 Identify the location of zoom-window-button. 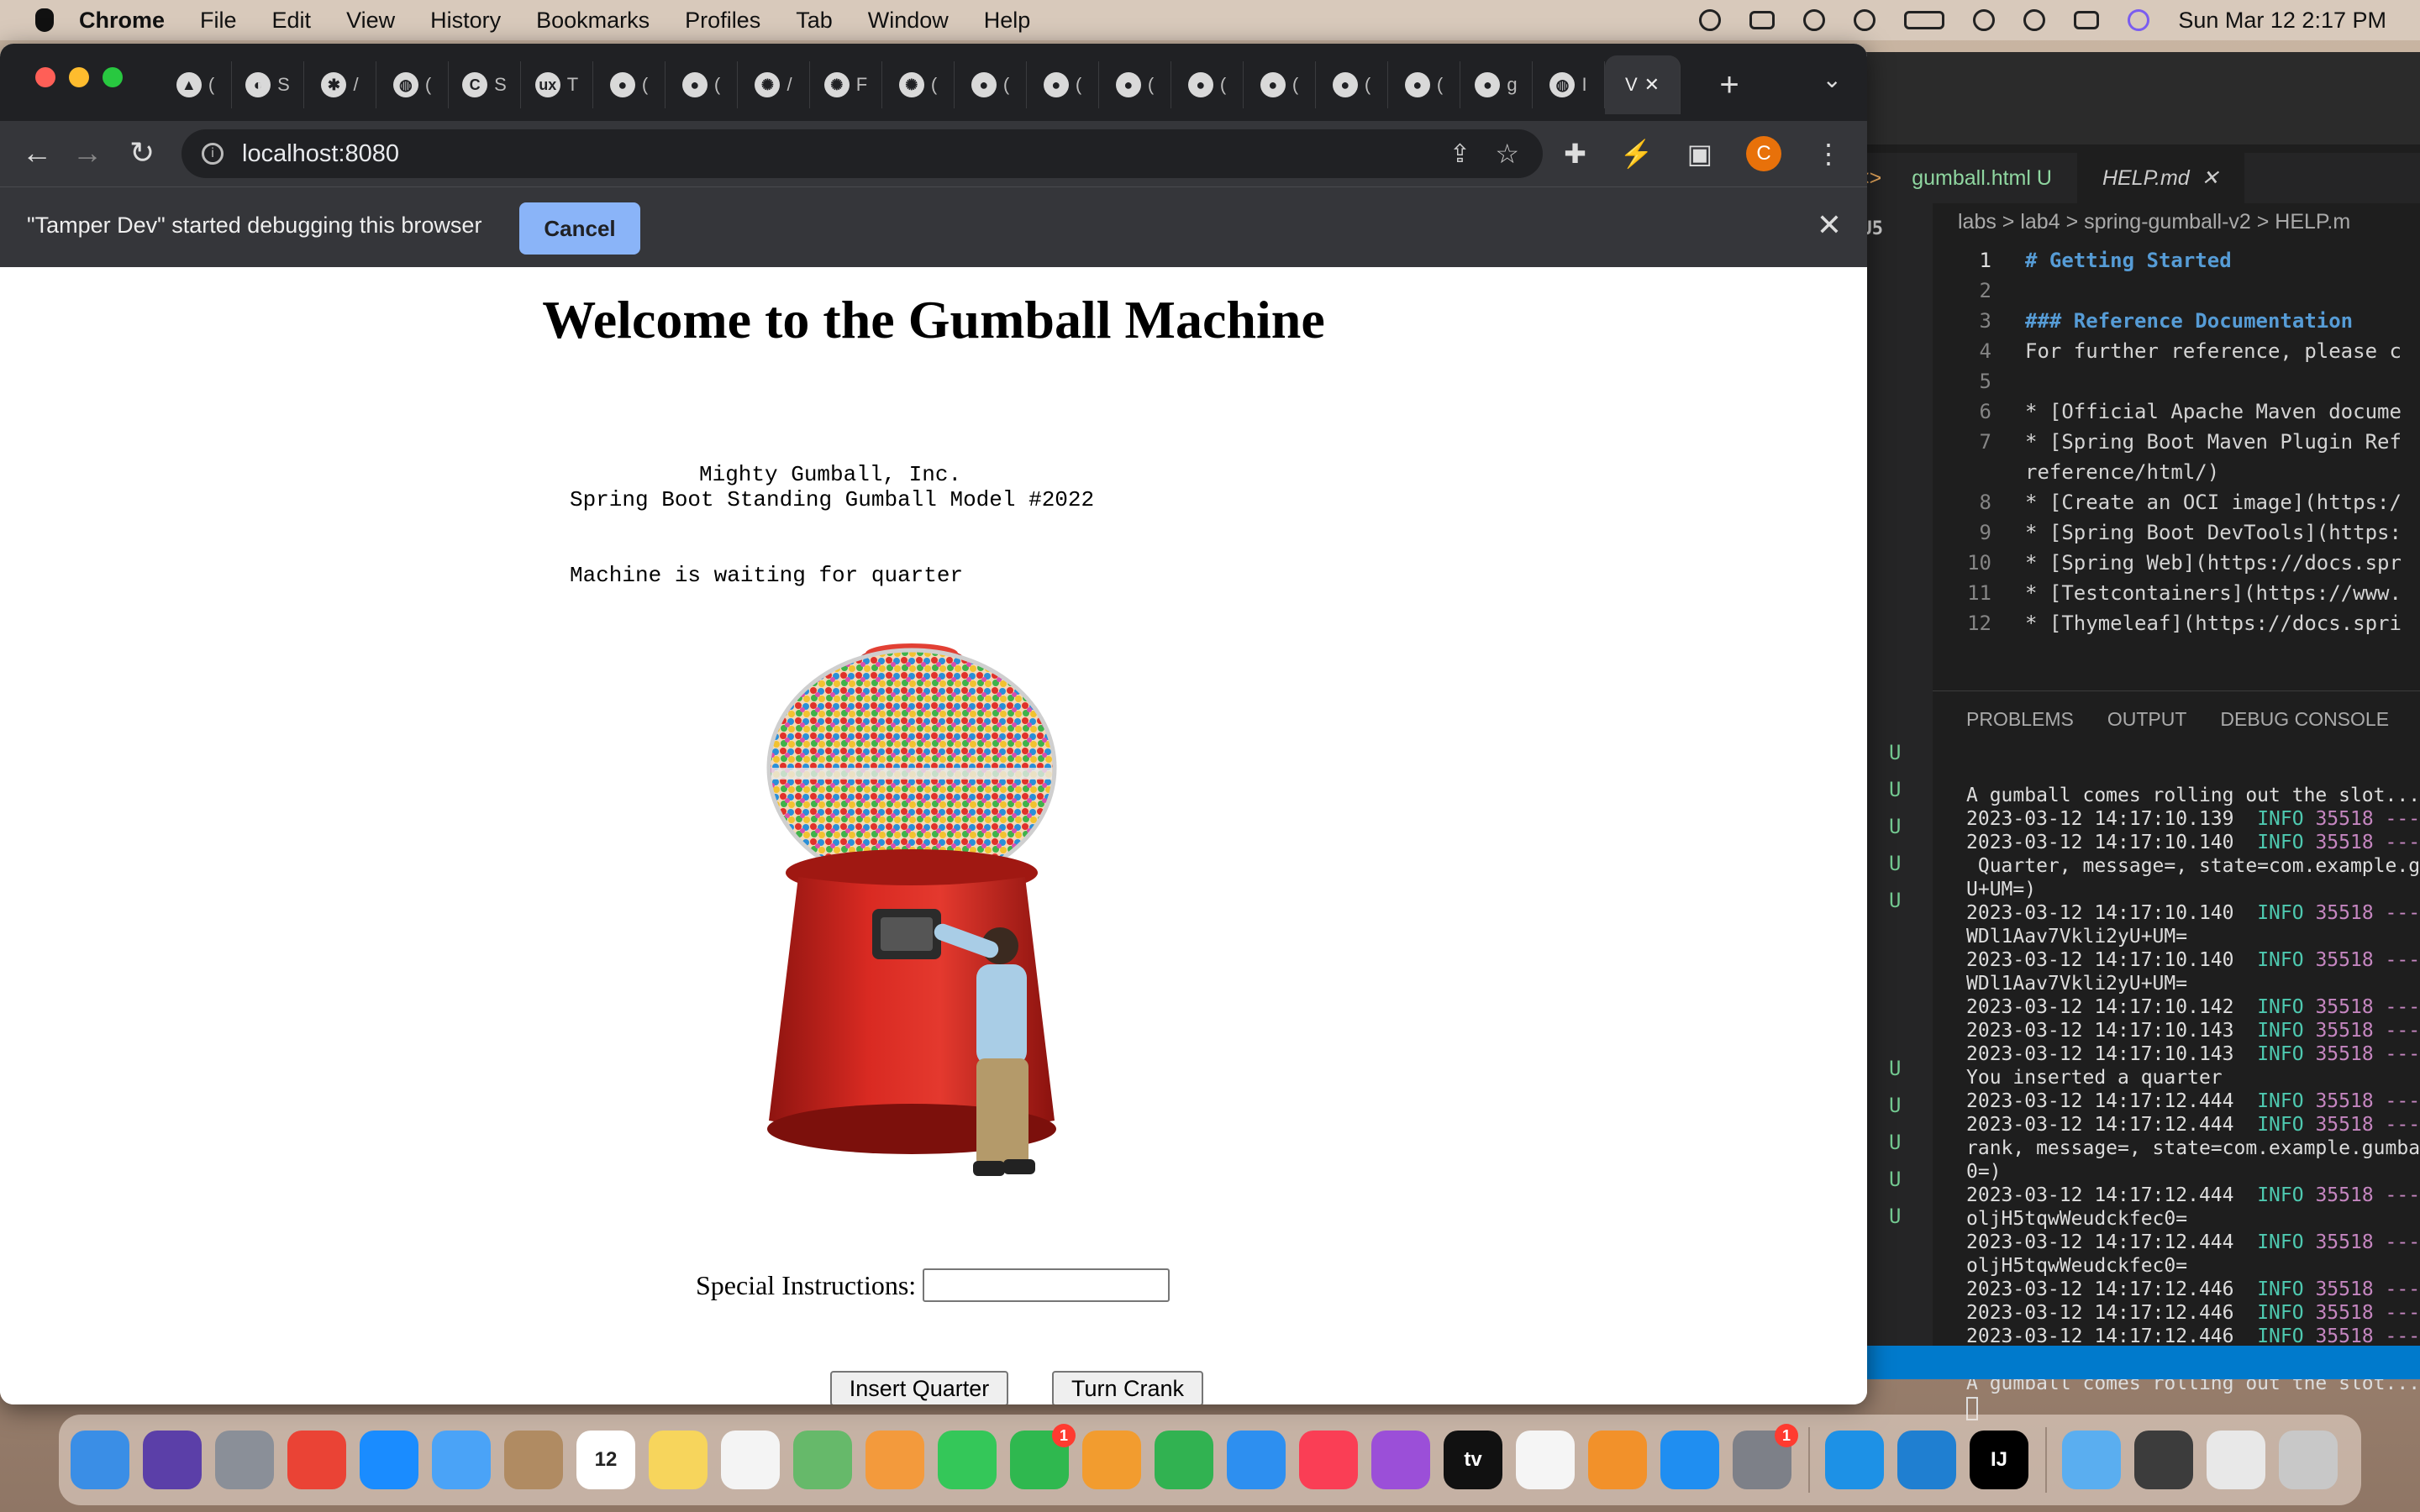
(113, 77).